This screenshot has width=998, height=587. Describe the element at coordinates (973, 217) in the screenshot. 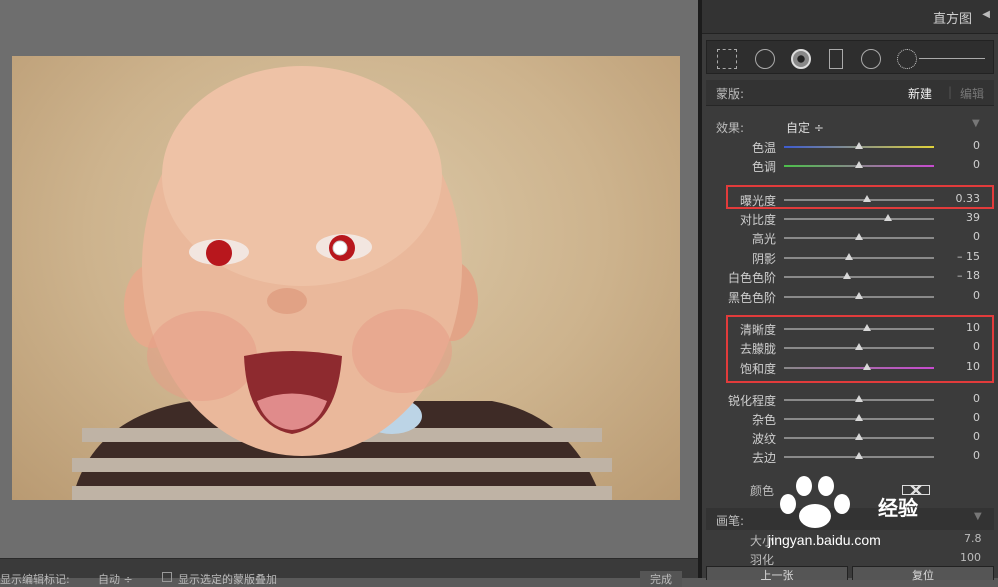

I see `slider-value-contrast: 39` at that location.